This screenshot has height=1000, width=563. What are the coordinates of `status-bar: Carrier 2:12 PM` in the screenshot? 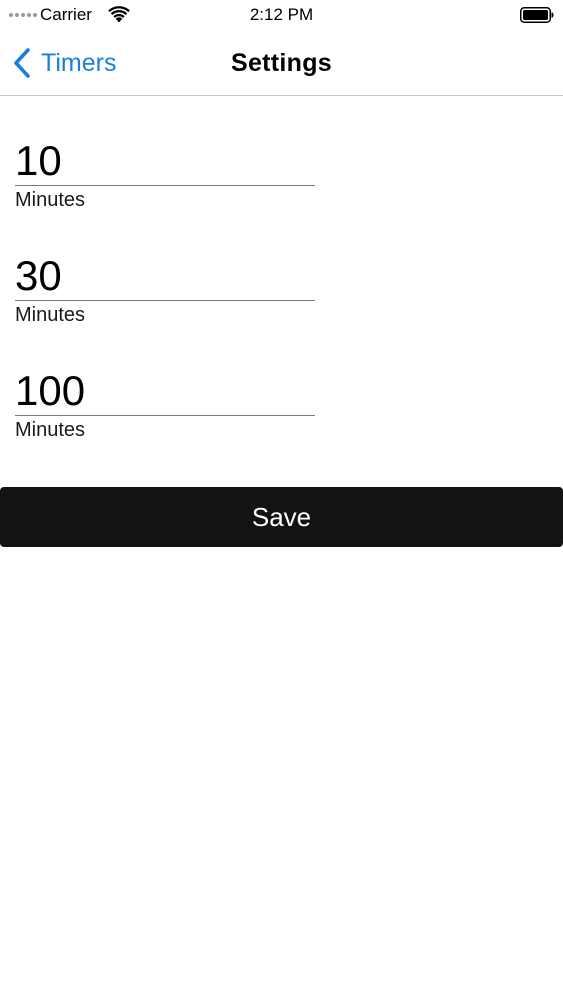 It's located at (281, 16).